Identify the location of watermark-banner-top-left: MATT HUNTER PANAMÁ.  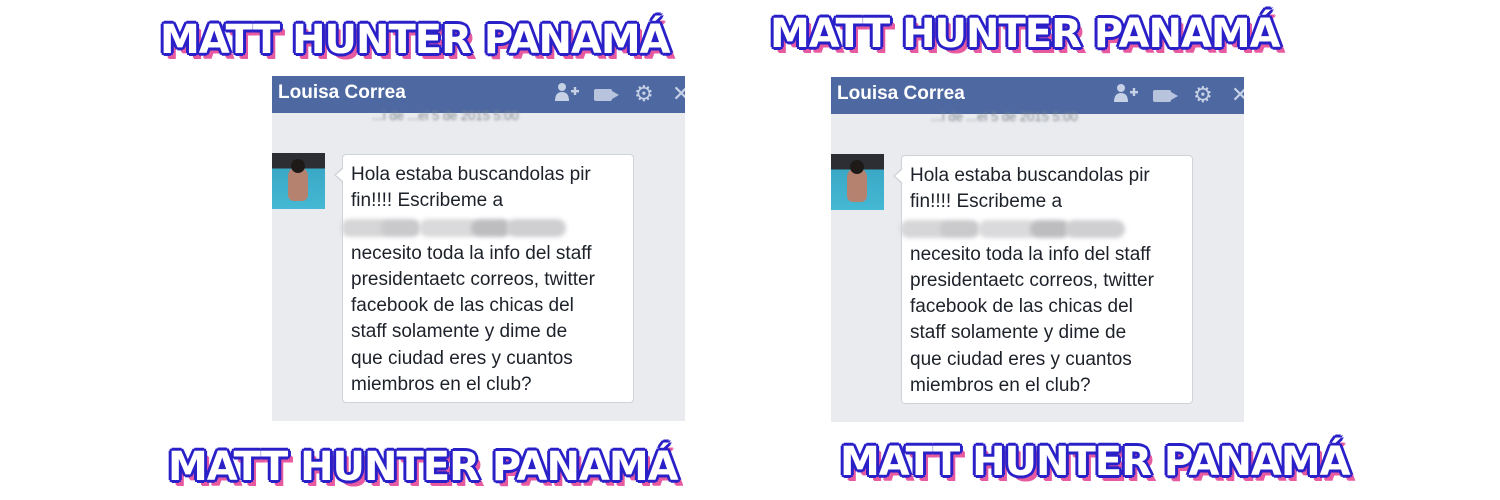
(415, 40).